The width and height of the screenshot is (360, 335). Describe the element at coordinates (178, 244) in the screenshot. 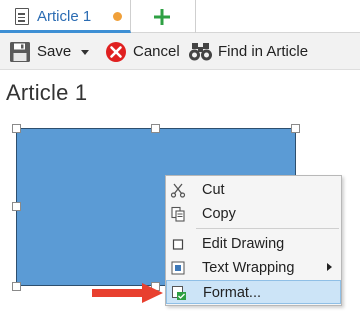

I see `edit-drawing-icon` at that location.